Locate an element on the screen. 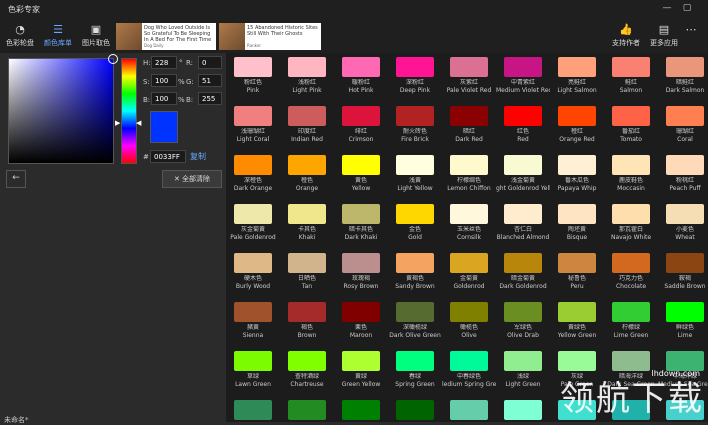  hex-field: 0033FF is located at coordinates (168, 156).